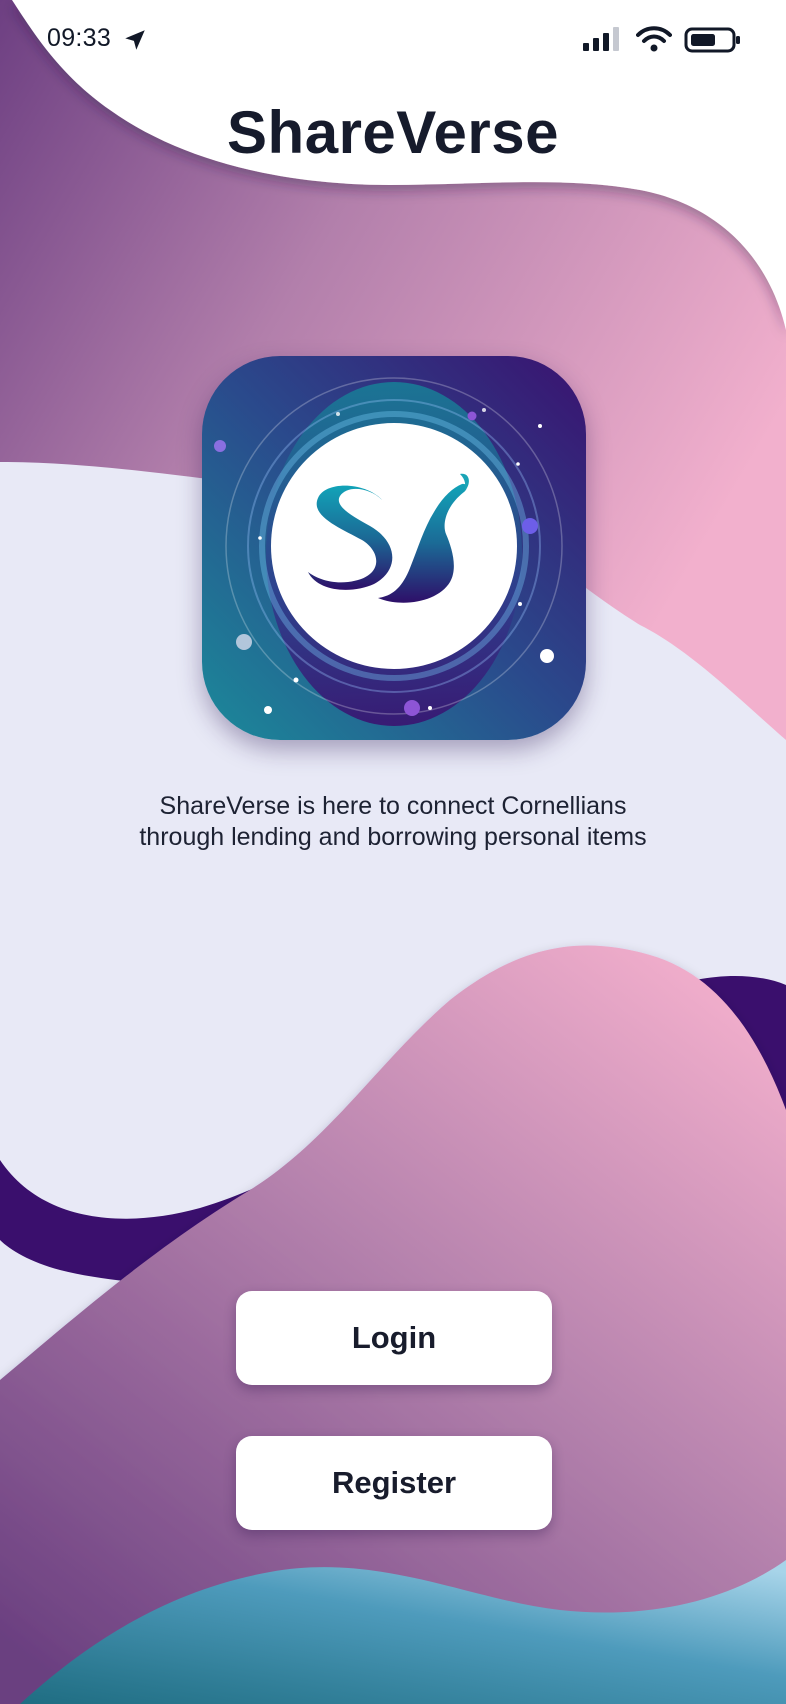  Describe the element at coordinates (393, 40) in the screenshot. I see `status-bar: 09:33` at that location.